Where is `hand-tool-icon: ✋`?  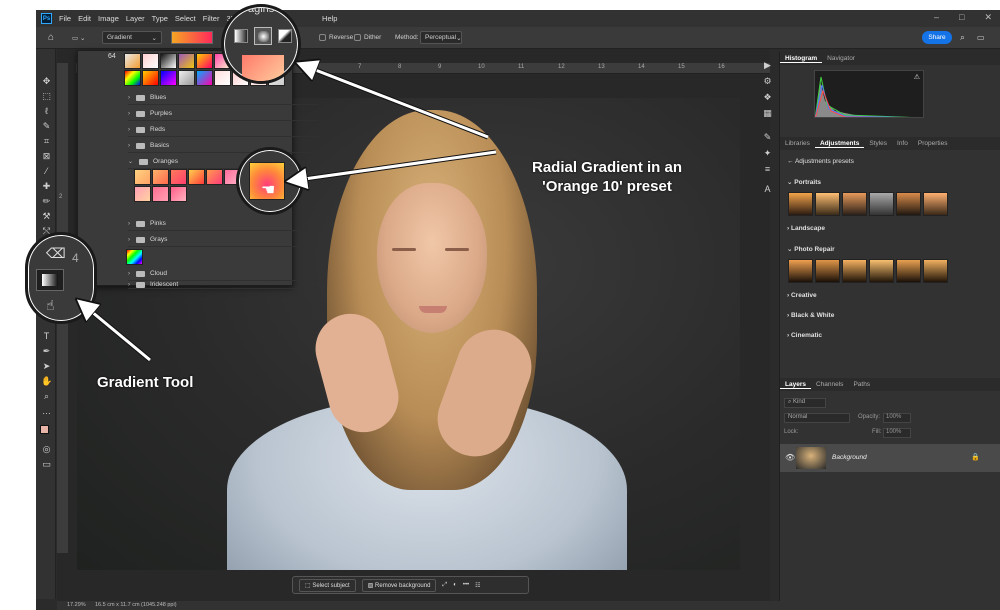 hand-tool-icon: ✋ is located at coordinates (46, 381).